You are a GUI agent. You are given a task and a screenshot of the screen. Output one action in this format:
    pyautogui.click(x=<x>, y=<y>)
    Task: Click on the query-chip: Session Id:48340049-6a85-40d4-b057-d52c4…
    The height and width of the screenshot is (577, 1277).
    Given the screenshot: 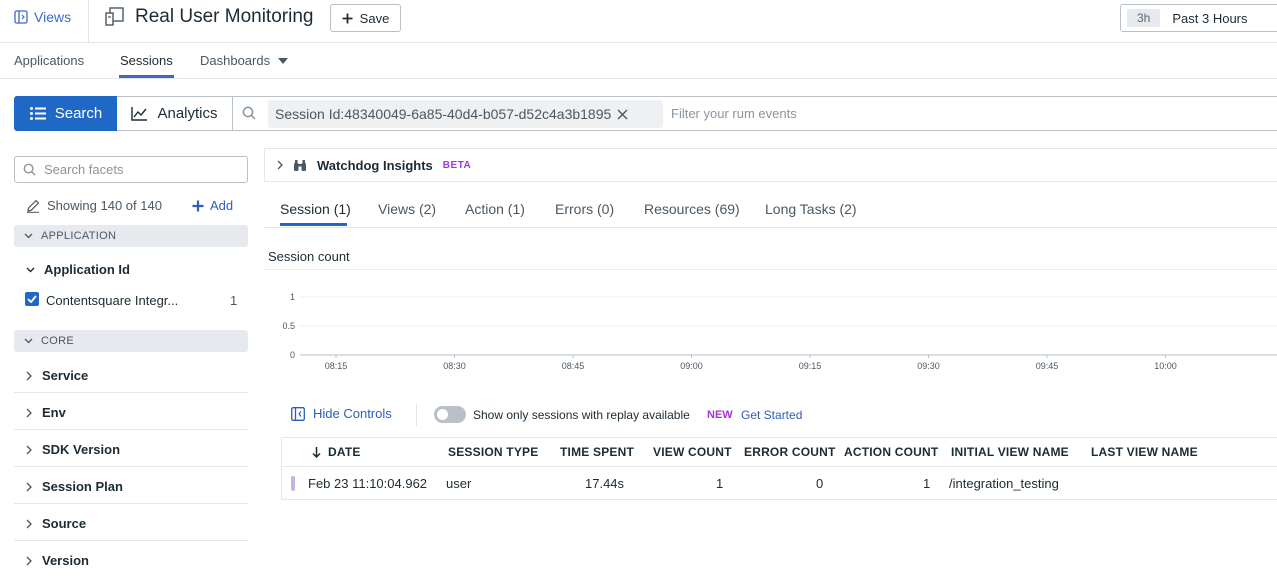 What is the action you would take?
    pyautogui.click(x=465, y=114)
    